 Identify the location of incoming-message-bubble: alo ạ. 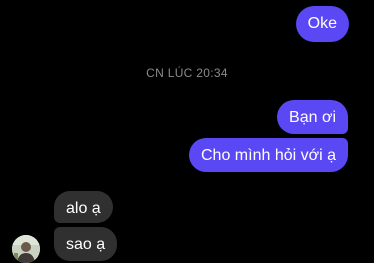
(83, 207).